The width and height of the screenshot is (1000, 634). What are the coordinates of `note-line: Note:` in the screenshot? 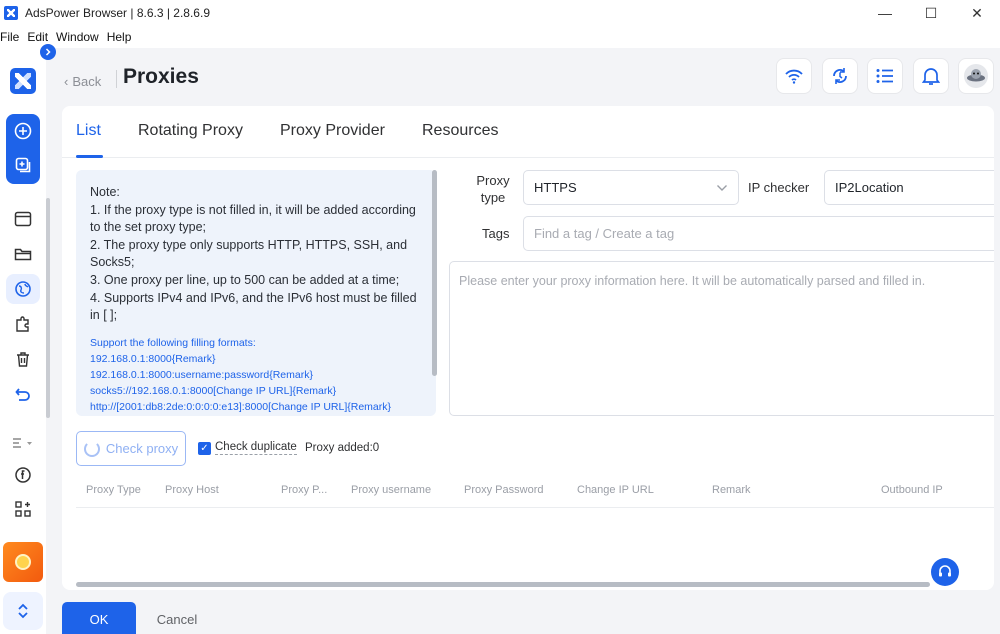 It's located at (105, 192).